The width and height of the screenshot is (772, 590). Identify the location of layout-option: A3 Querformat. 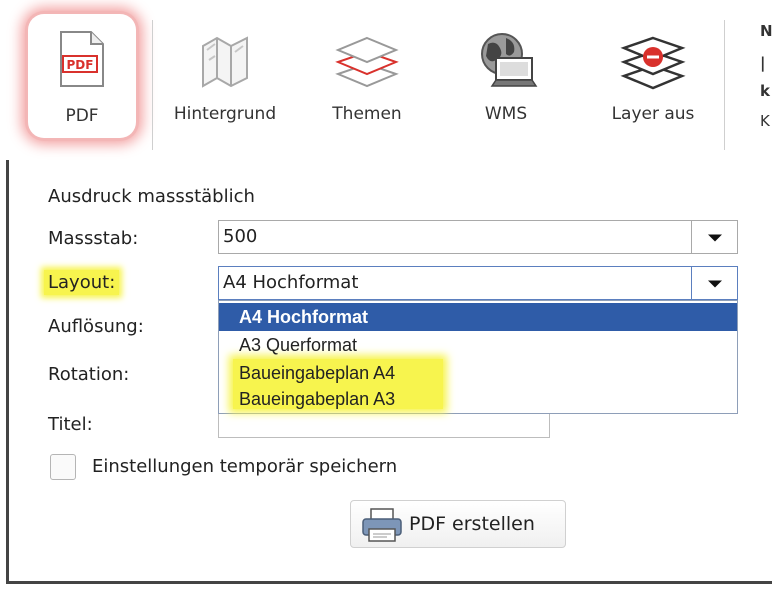
(478, 345).